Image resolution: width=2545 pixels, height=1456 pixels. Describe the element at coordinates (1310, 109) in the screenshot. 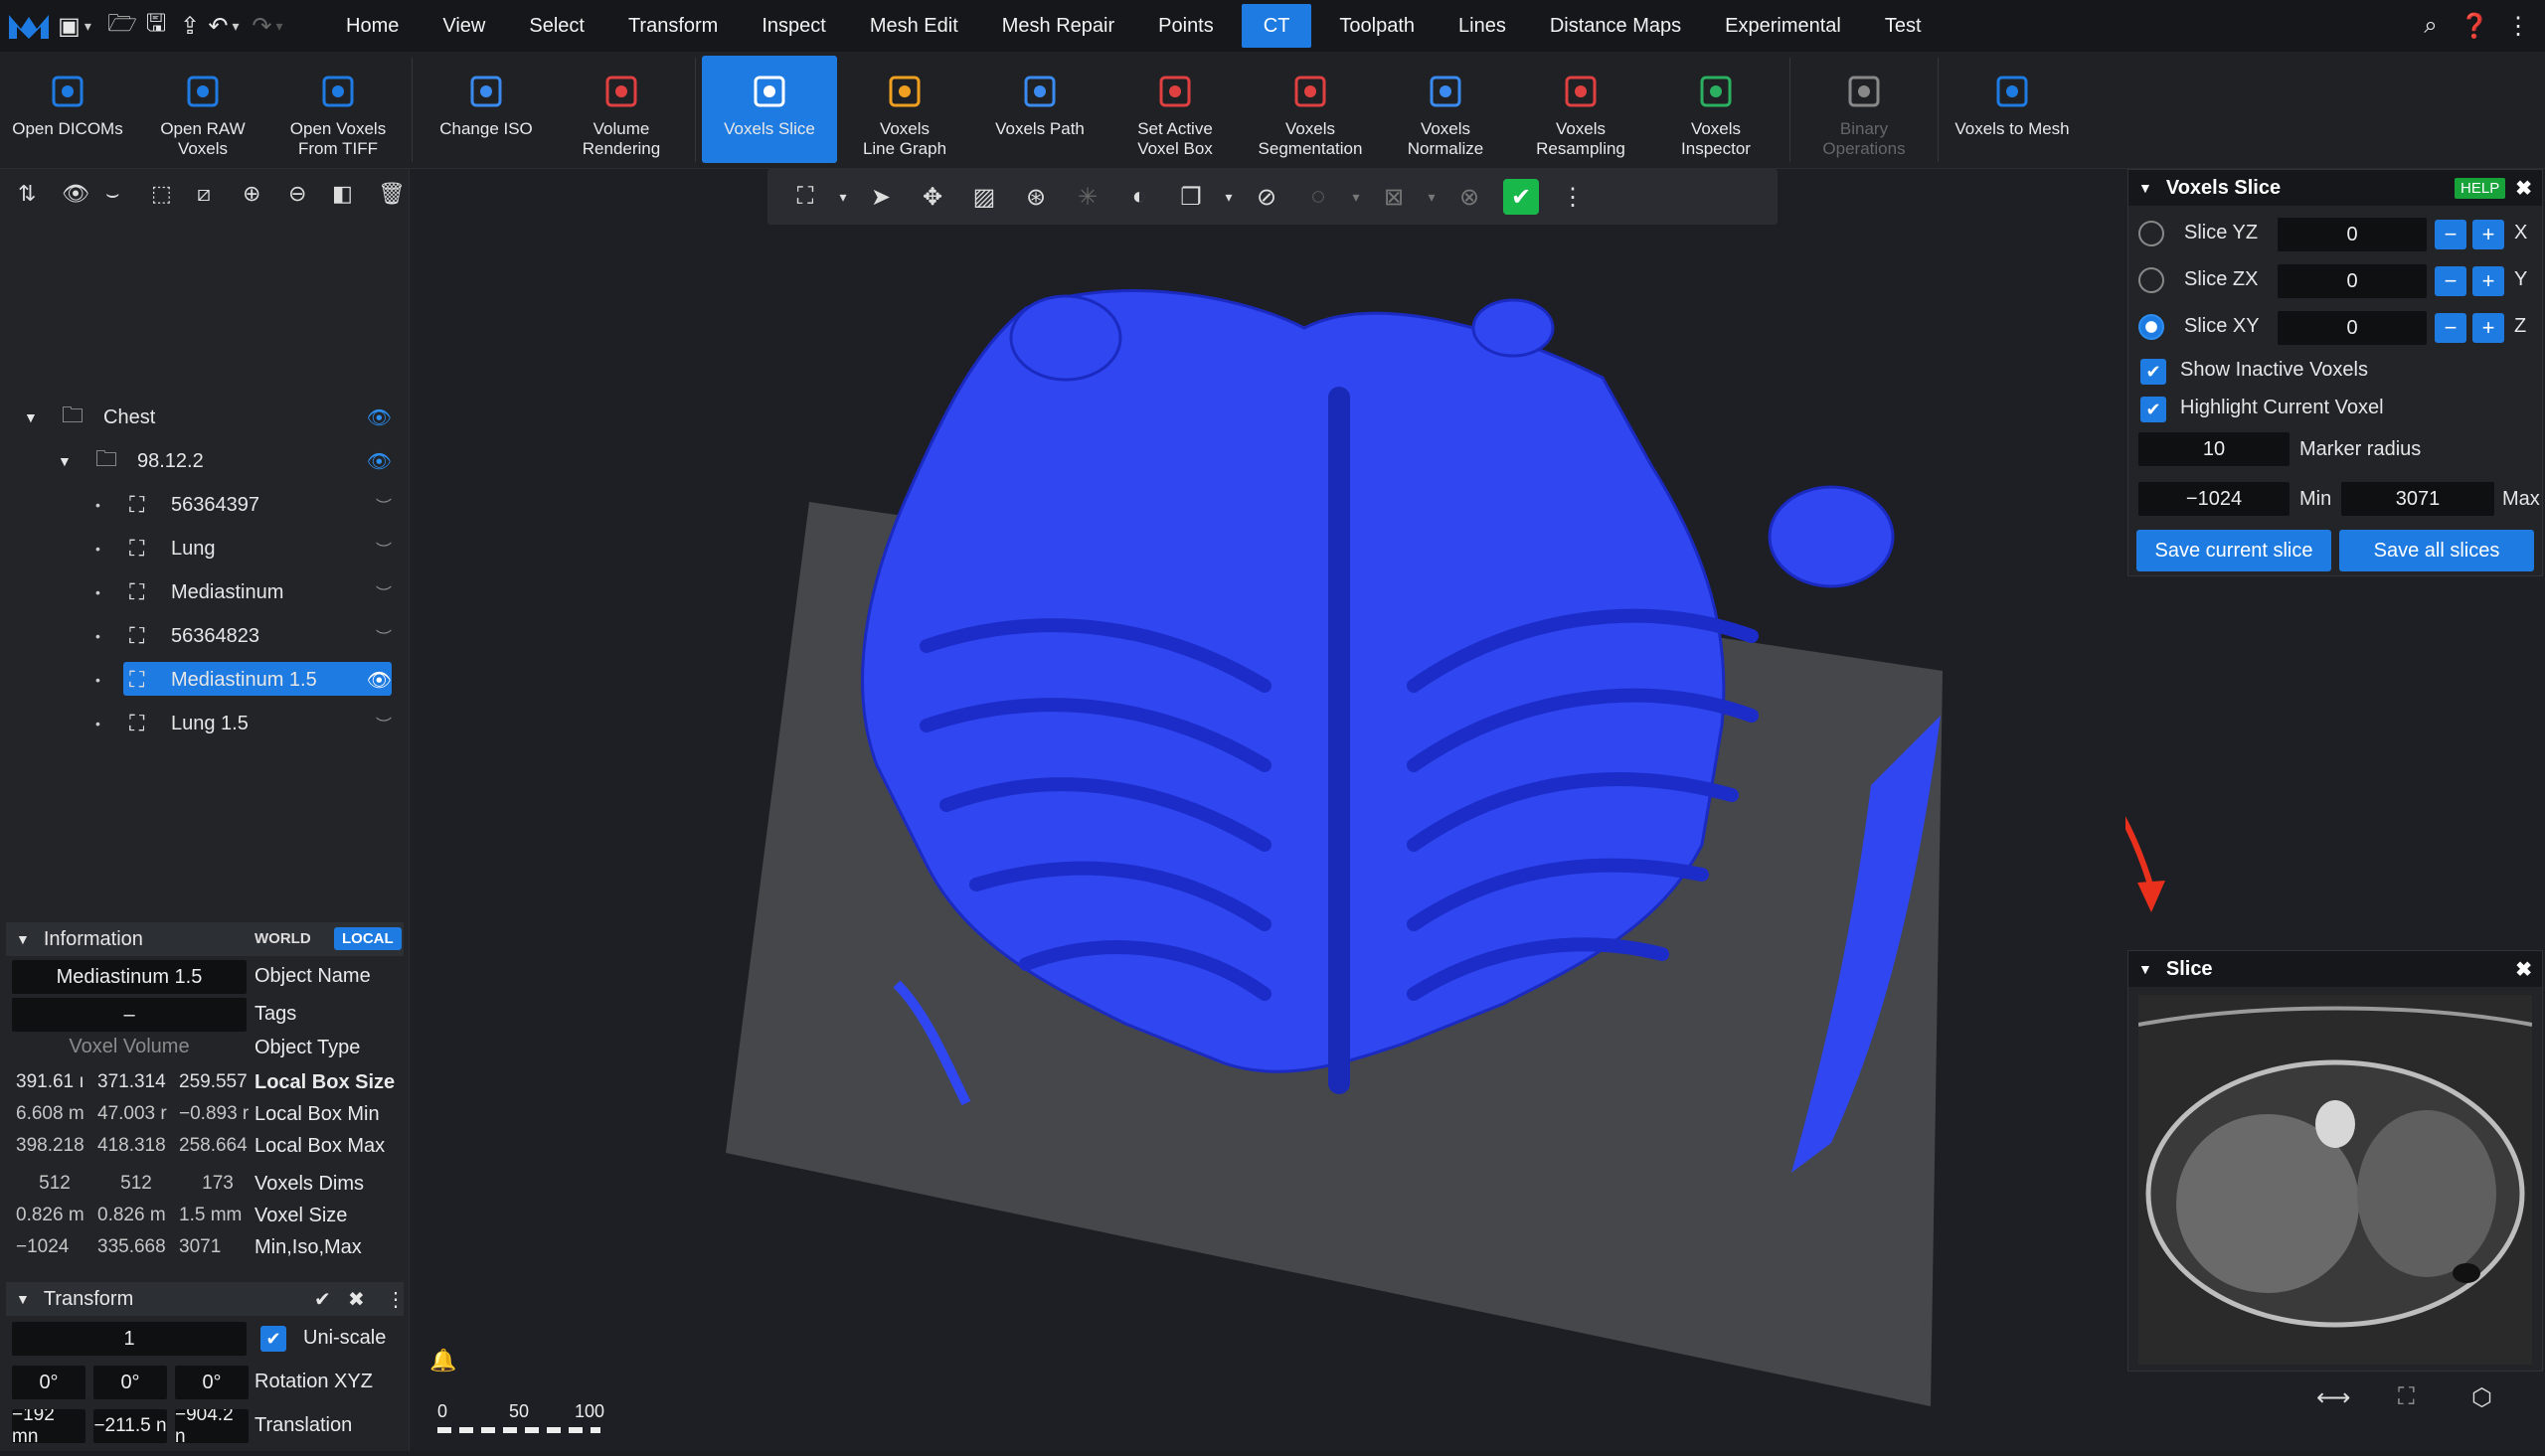

I see `ribbon-segmentation-button: Voxels Segmentation` at that location.